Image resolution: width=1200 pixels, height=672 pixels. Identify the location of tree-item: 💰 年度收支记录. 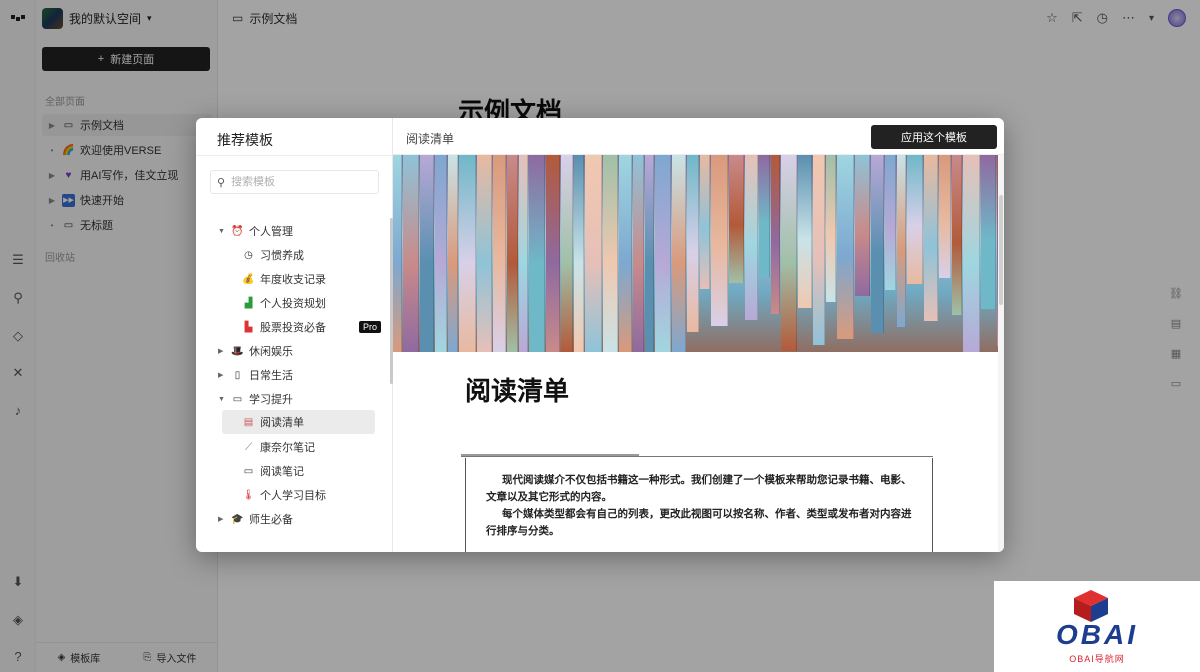
(284, 279).